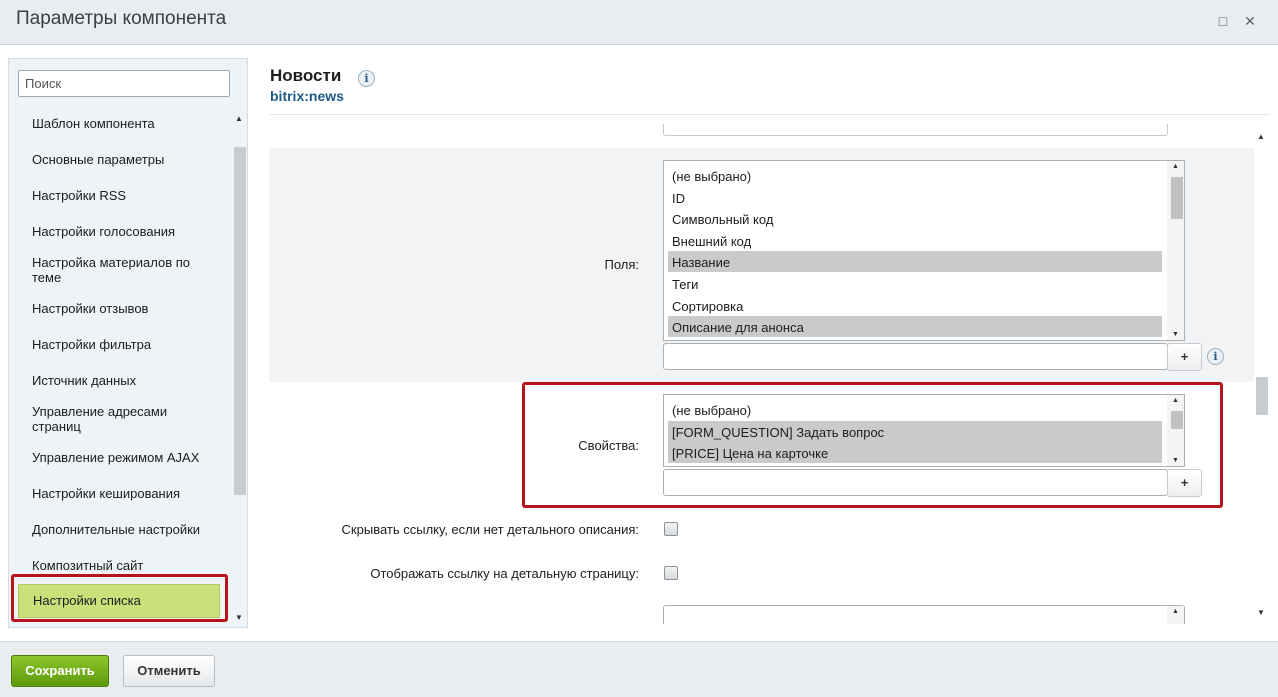 This screenshot has width=1278, height=697. What do you see at coordinates (1223, 21) in the screenshot?
I see `maximize-icon: □` at bounding box center [1223, 21].